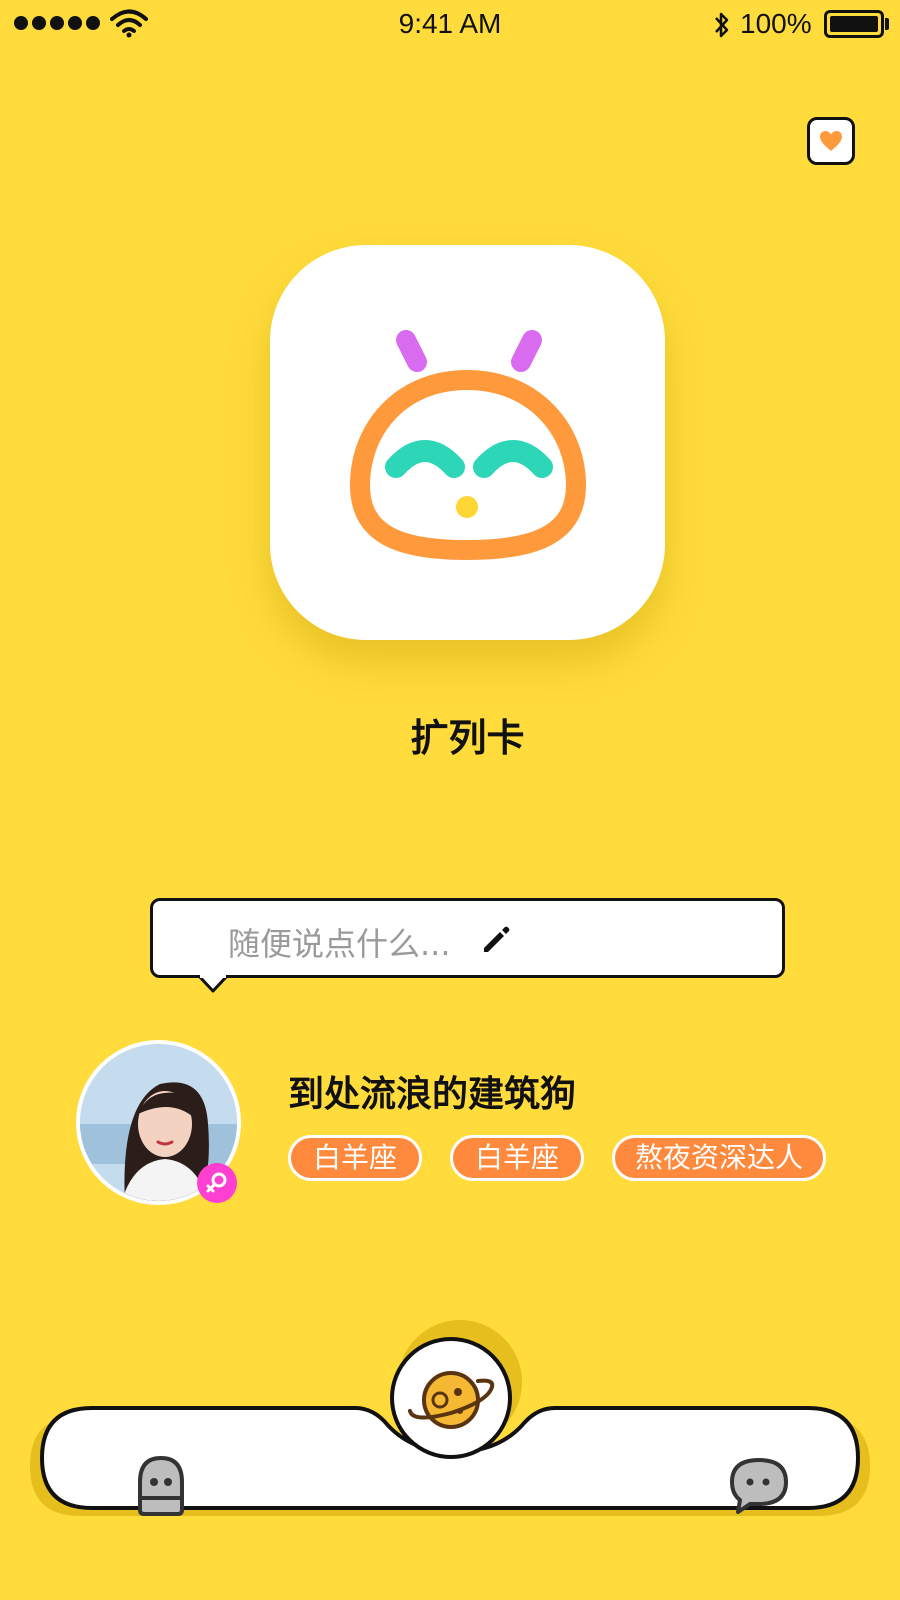 The height and width of the screenshot is (1600, 900). Describe the element at coordinates (722, 25) in the screenshot. I see `bluetooth-icon` at that location.